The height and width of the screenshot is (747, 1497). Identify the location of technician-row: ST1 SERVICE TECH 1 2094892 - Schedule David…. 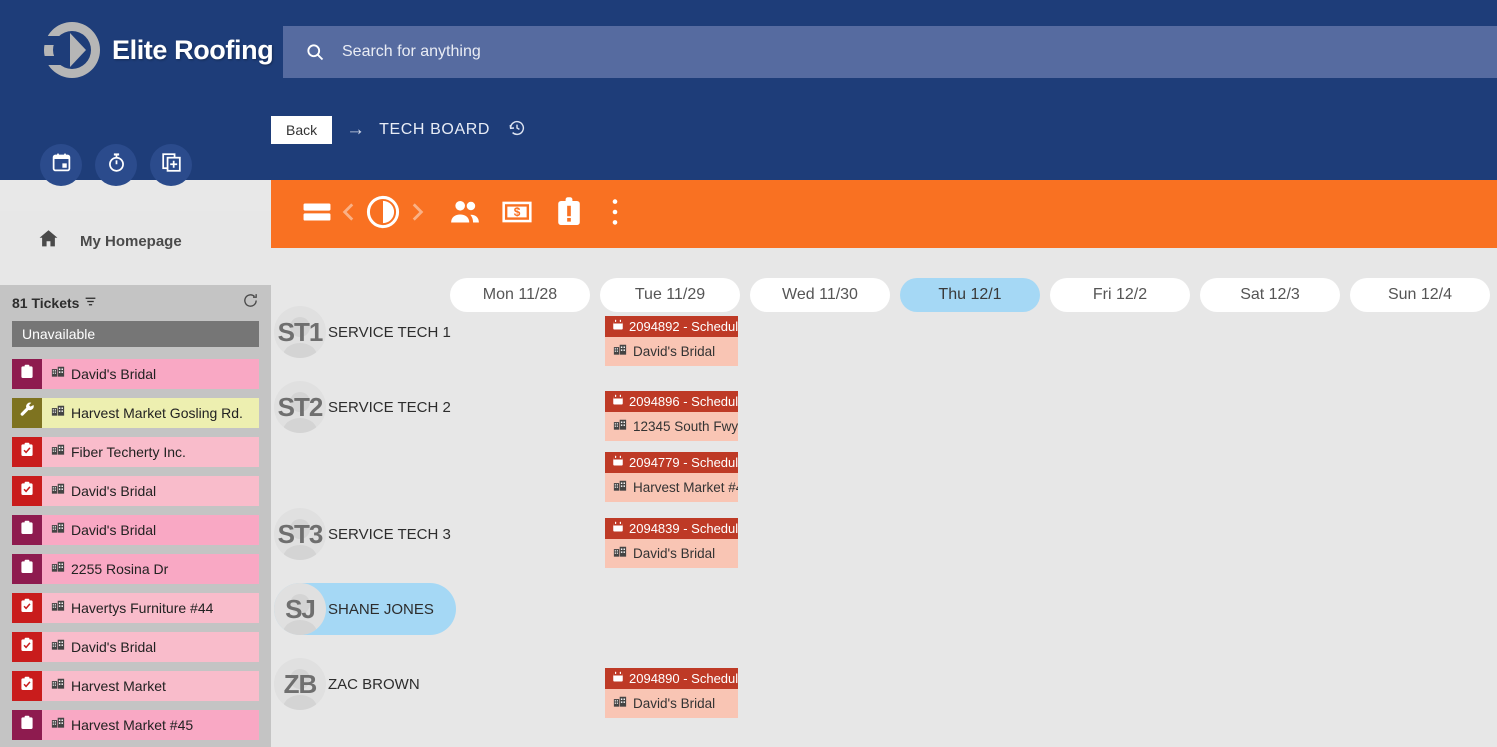
(884, 343).